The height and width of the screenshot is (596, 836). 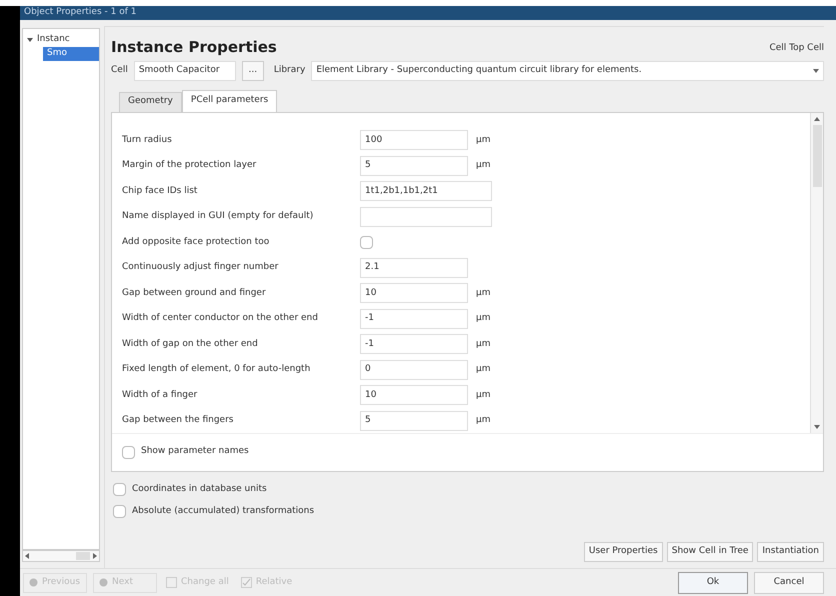 I want to click on cell-info: Cell Top Cell, so click(x=796, y=48).